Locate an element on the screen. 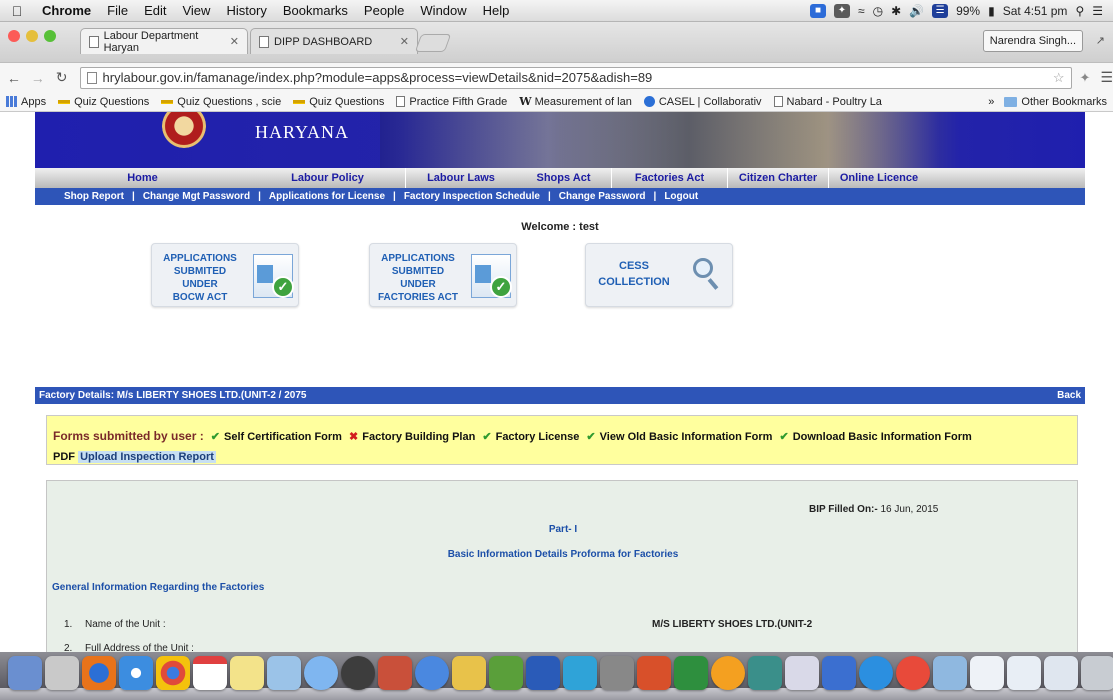 The height and width of the screenshot is (700, 1113). nav-labour-laws: Labour Laws is located at coordinates (461, 178).